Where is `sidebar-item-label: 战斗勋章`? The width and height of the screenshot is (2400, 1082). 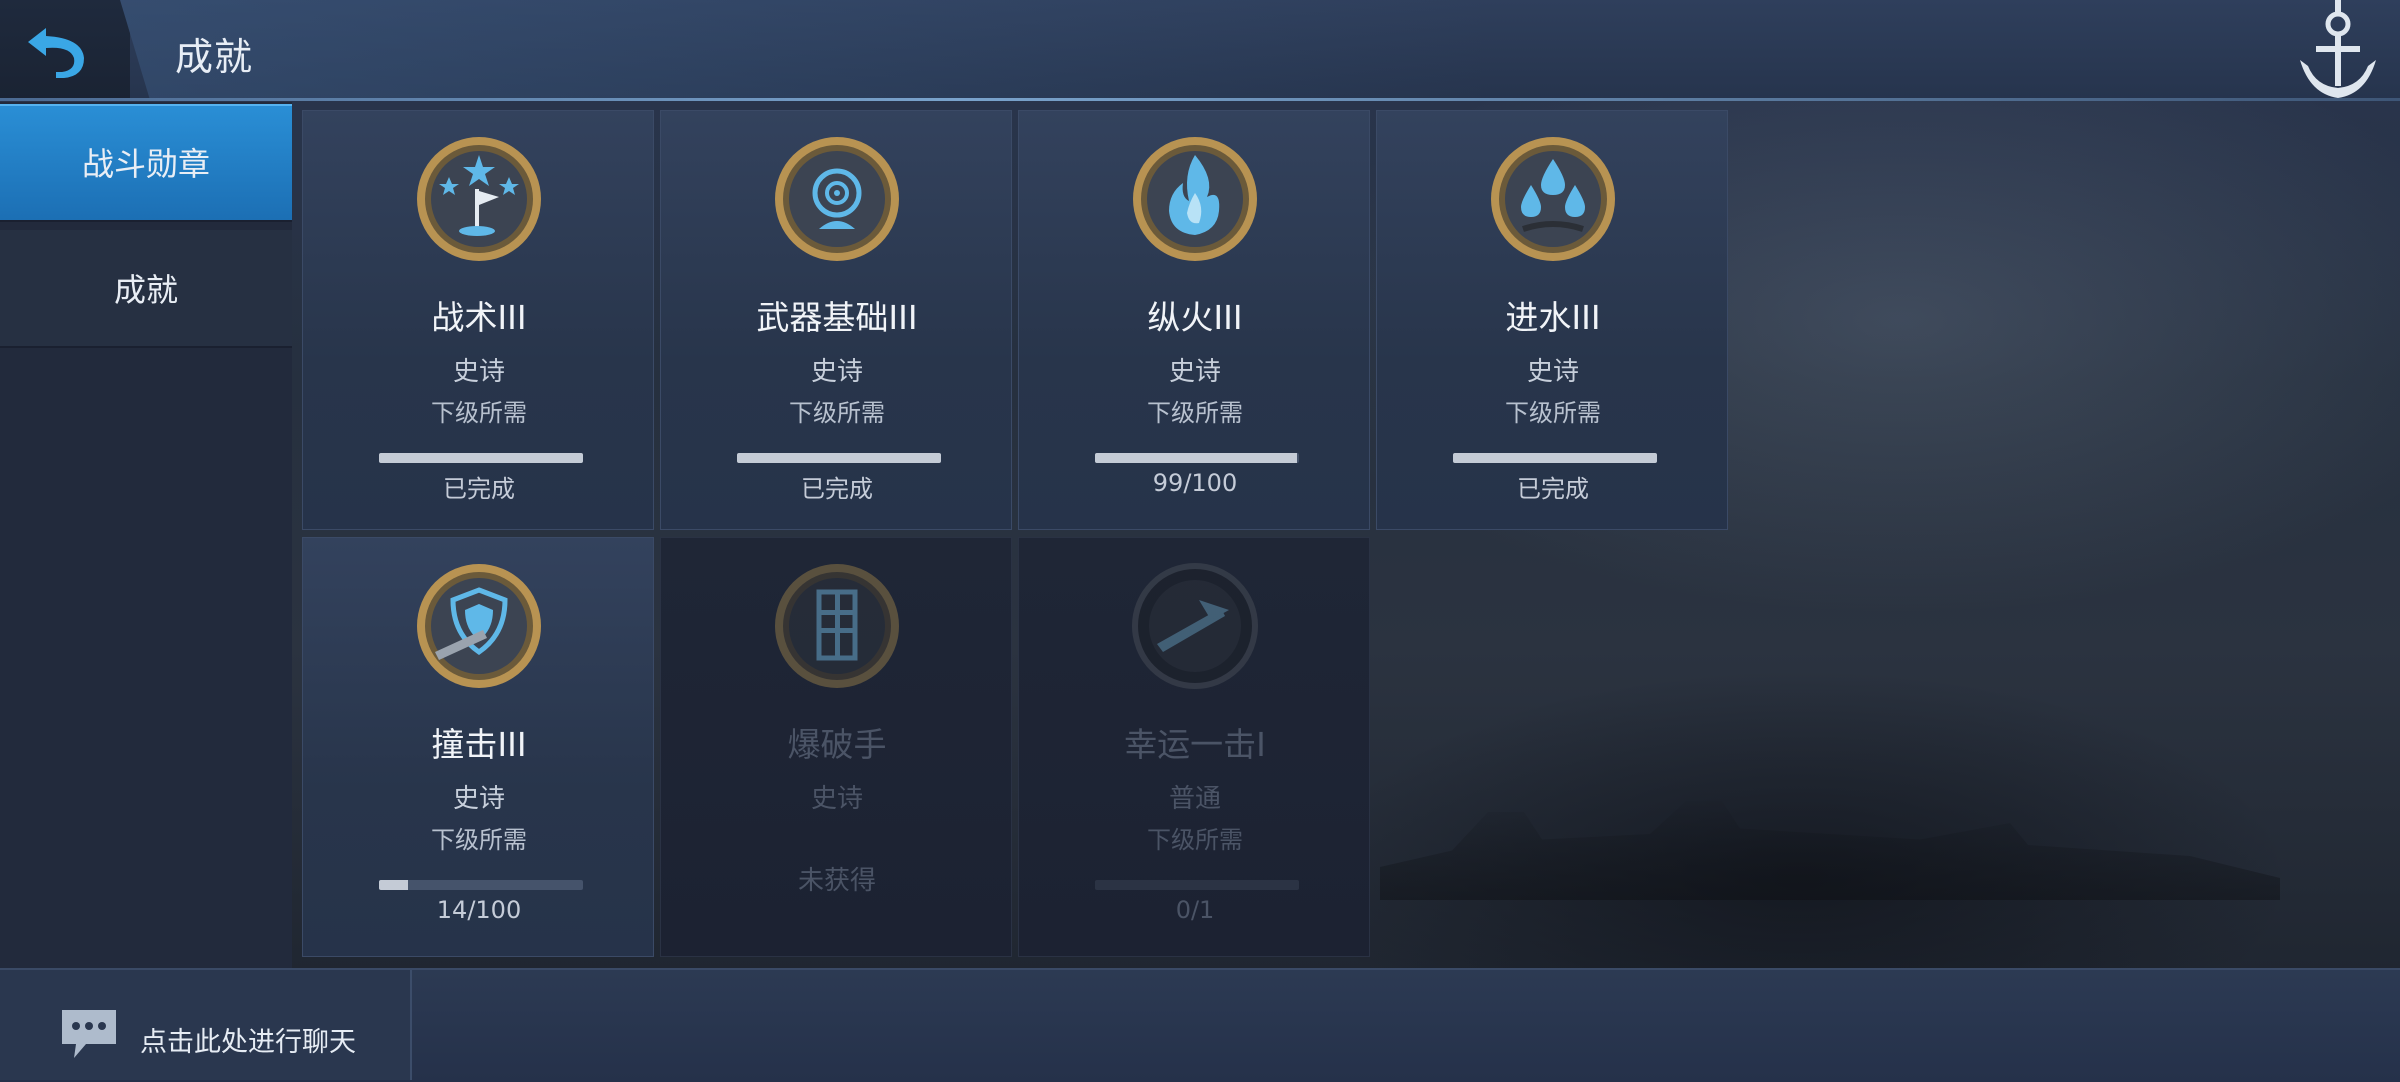 sidebar-item-label: 战斗勋章 is located at coordinates (145, 164).